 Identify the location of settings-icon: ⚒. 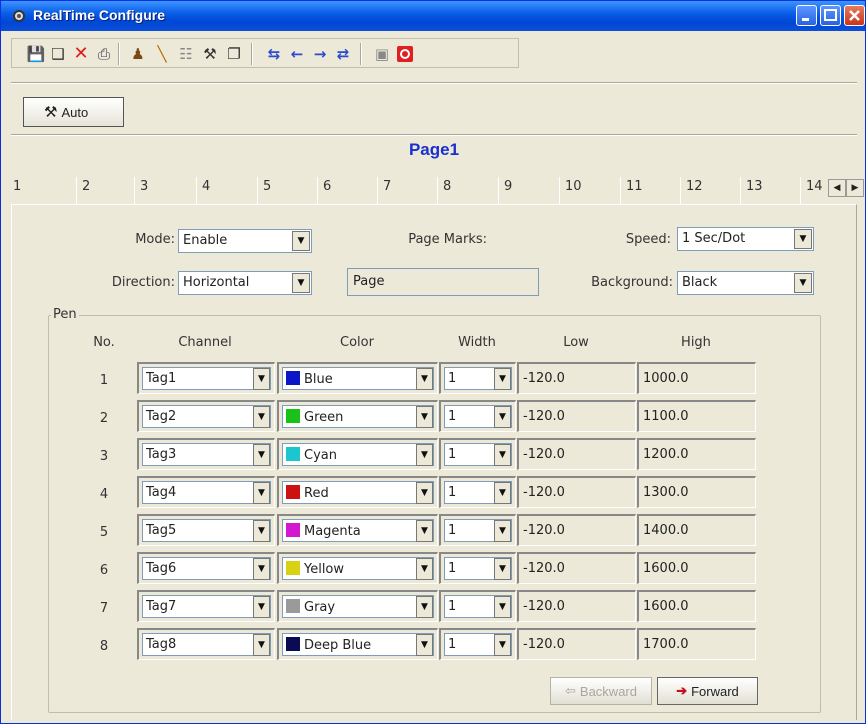
(210, 54).